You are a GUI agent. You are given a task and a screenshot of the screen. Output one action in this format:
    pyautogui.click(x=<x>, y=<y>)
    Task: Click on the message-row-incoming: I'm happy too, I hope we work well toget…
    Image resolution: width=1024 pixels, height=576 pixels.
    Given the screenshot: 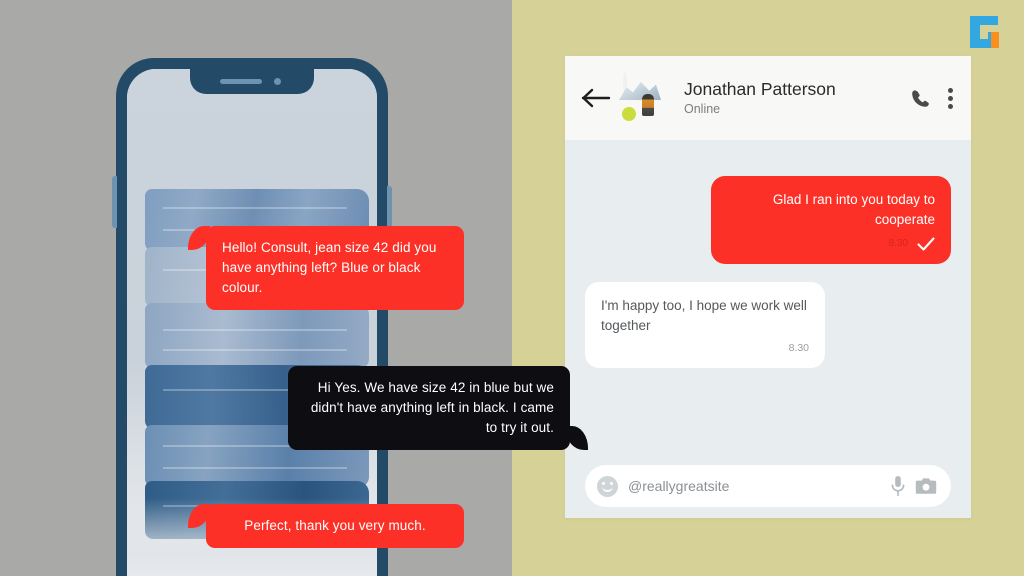 What is the action you would take?
    pyautogui.click(x=768, y=316)
    